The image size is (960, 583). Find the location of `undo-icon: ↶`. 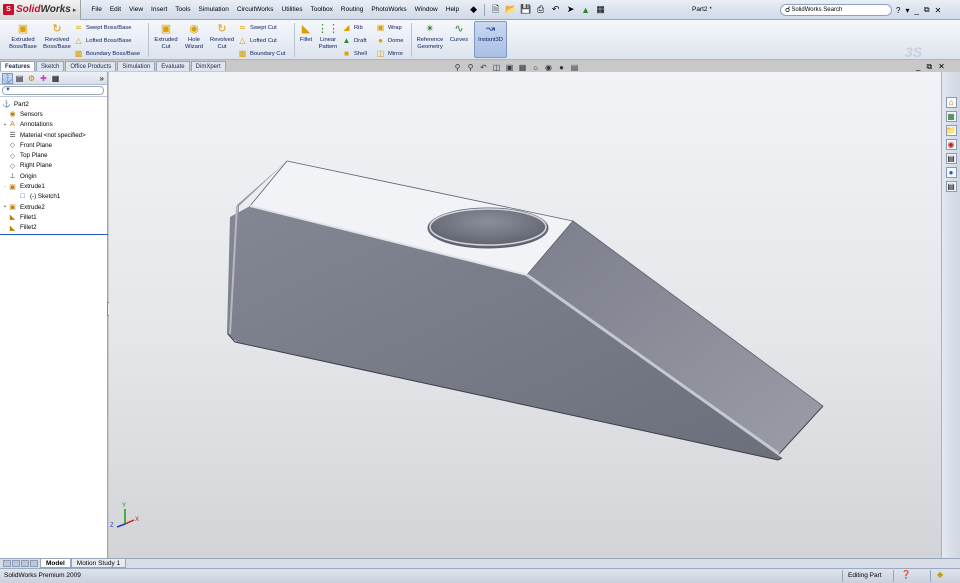

undo-icon: ↶ is located at coordinates (555, 9).